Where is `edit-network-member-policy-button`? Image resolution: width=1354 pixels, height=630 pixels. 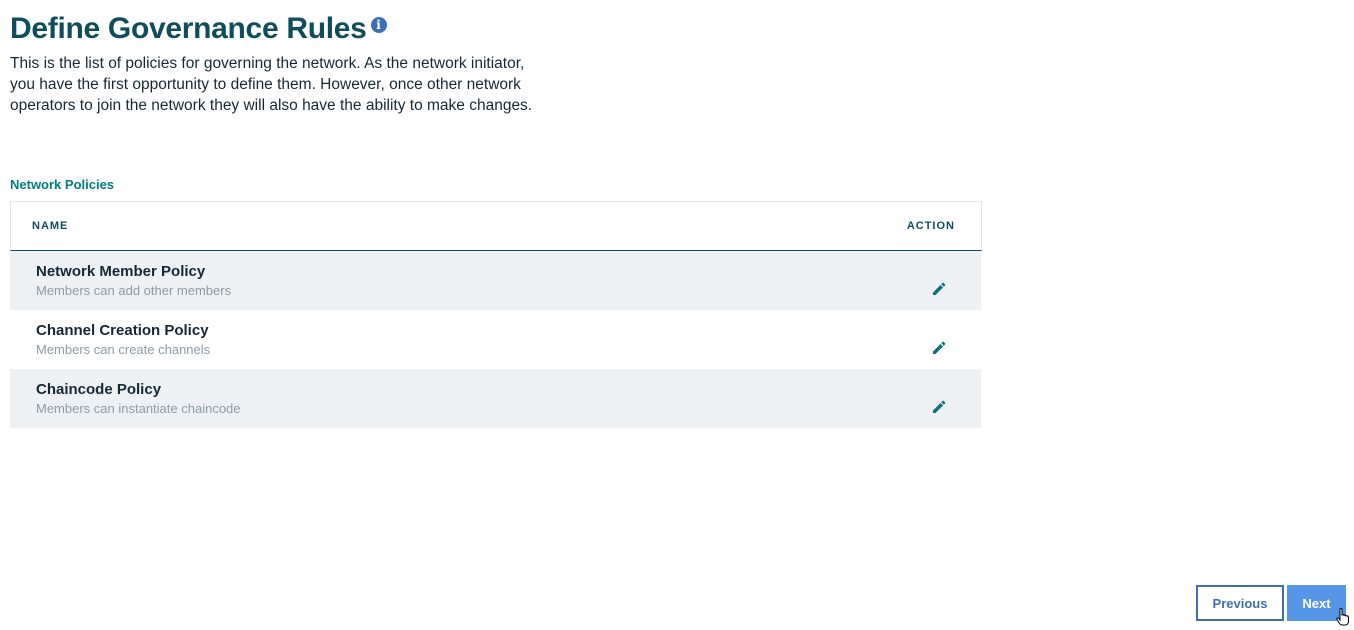
edit-network-member-policy-button is located at coordinates (939, 289).